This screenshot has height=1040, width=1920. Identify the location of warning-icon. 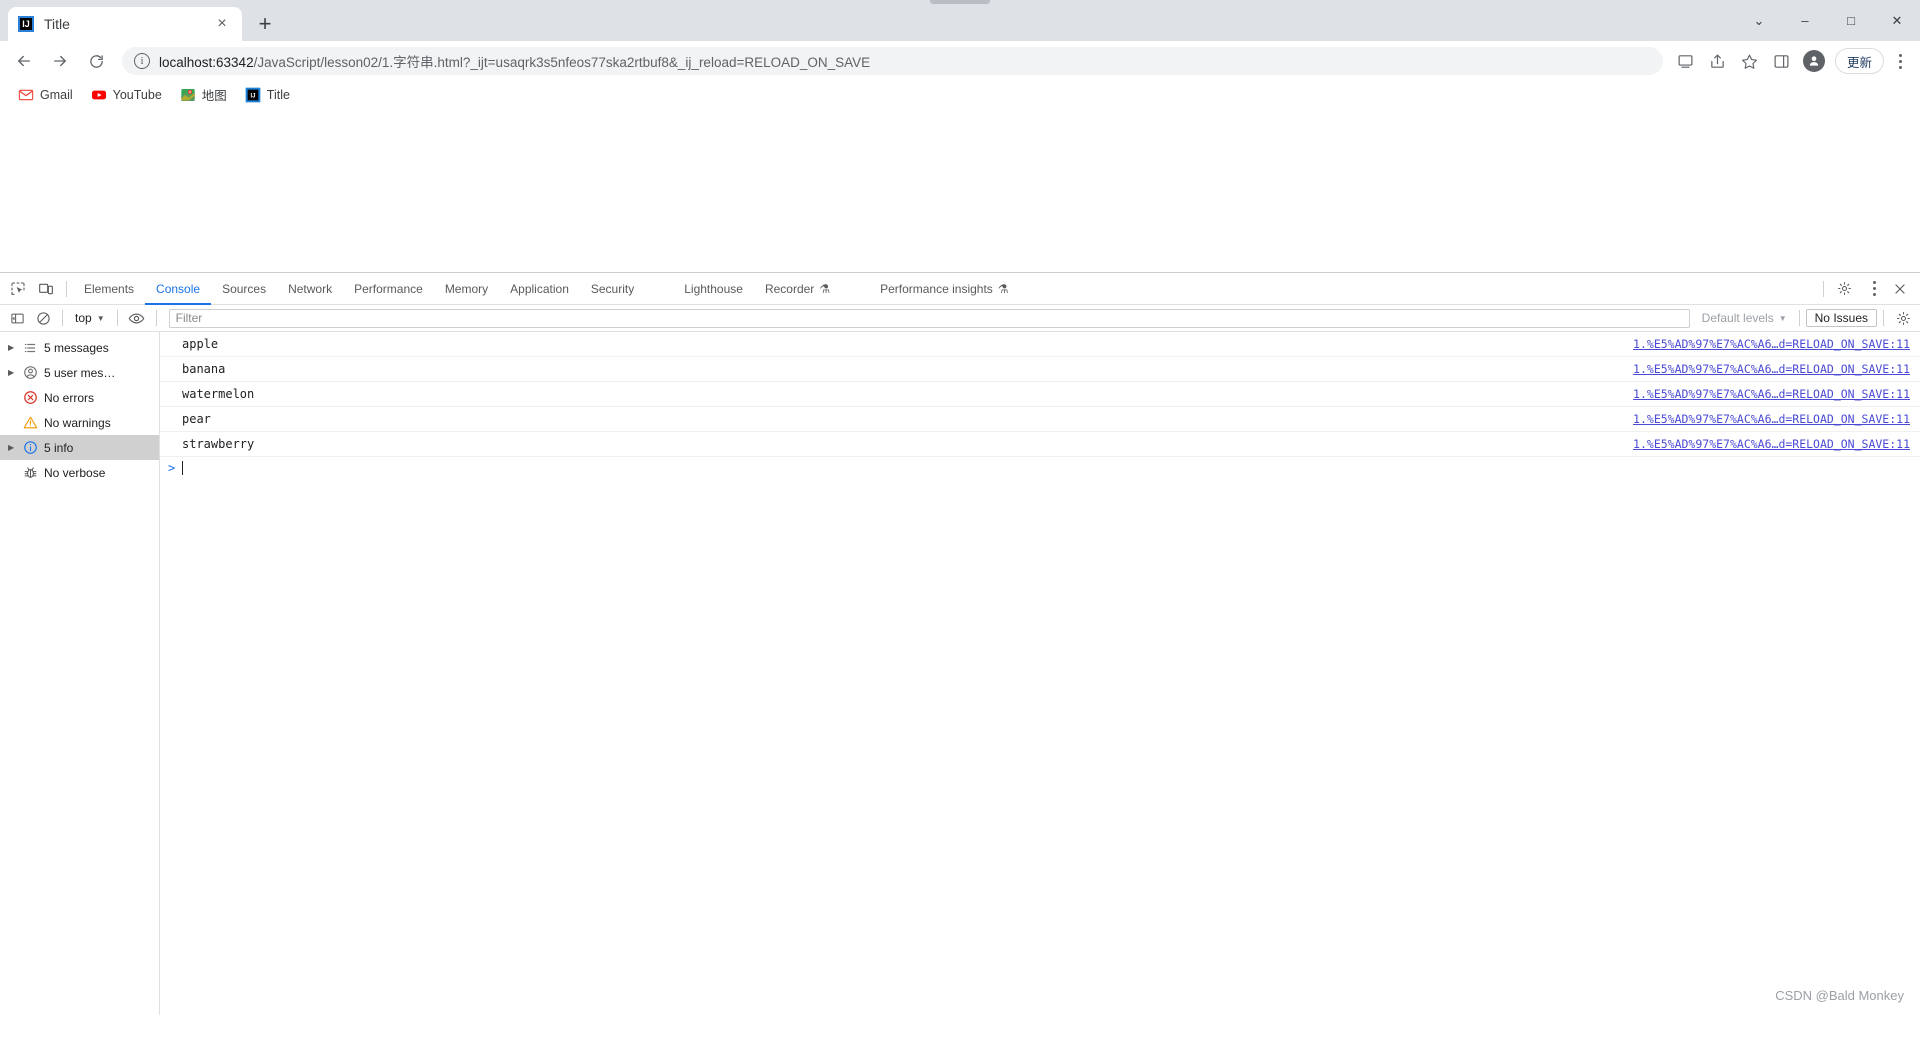
(30, 422).